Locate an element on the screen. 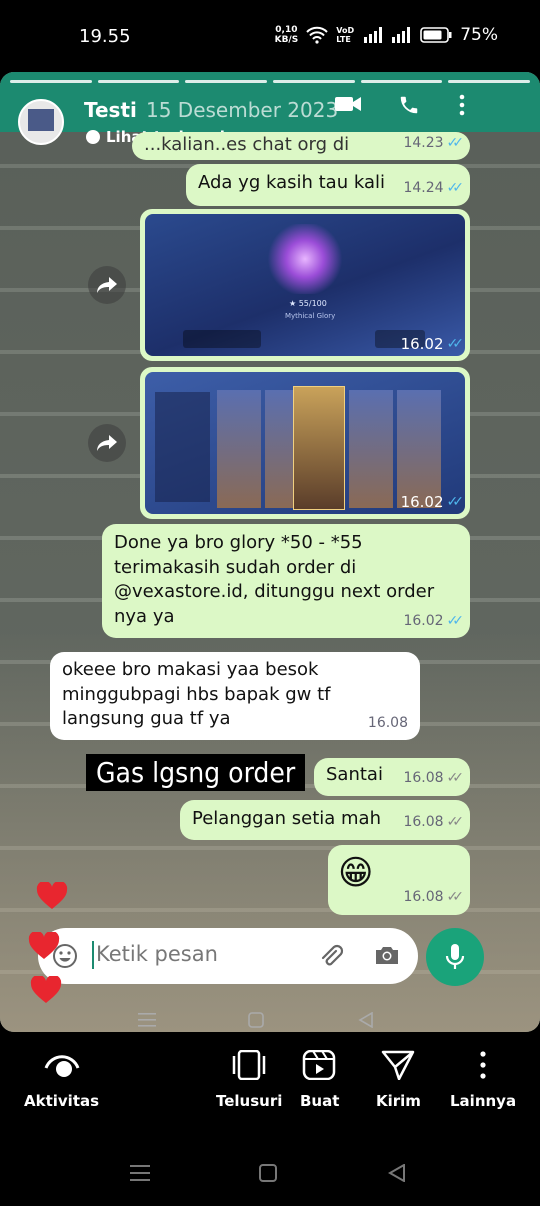  message-bubble: Ada yg kasih tau kali 14.24 ✓✓ is located at coordinates (328, 185).